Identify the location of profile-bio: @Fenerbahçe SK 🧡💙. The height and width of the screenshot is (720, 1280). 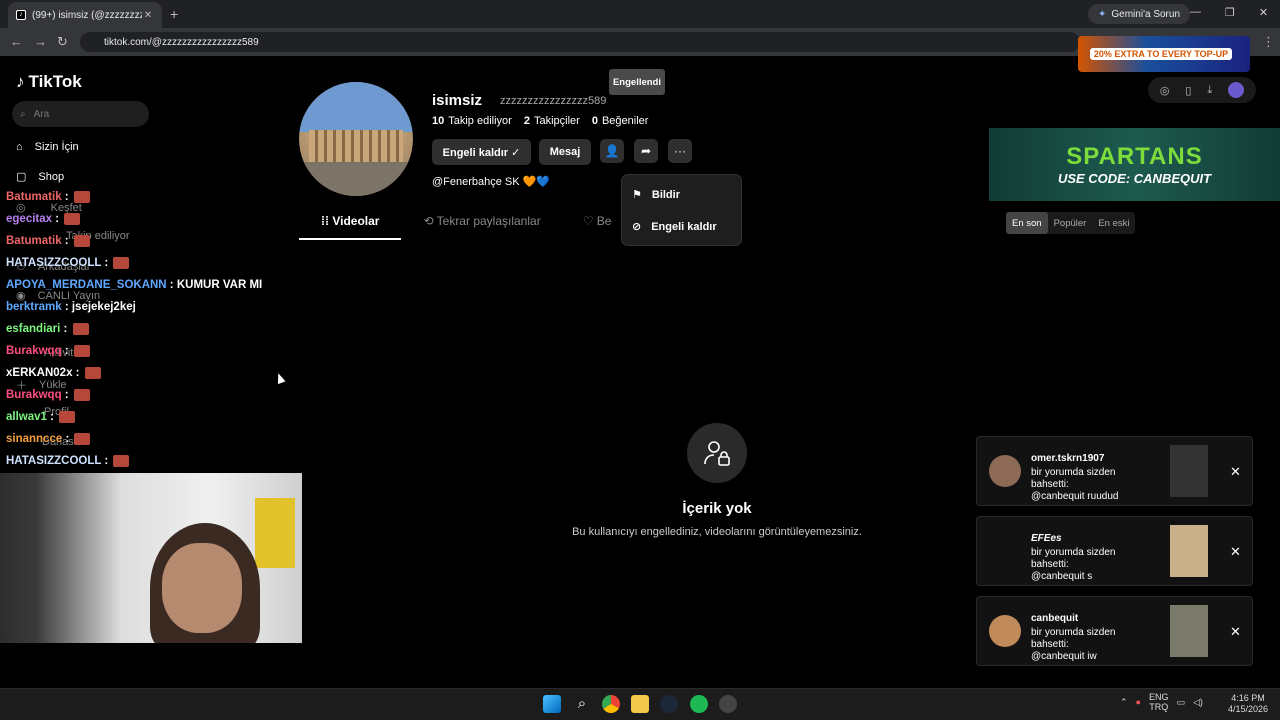
(491, 182).